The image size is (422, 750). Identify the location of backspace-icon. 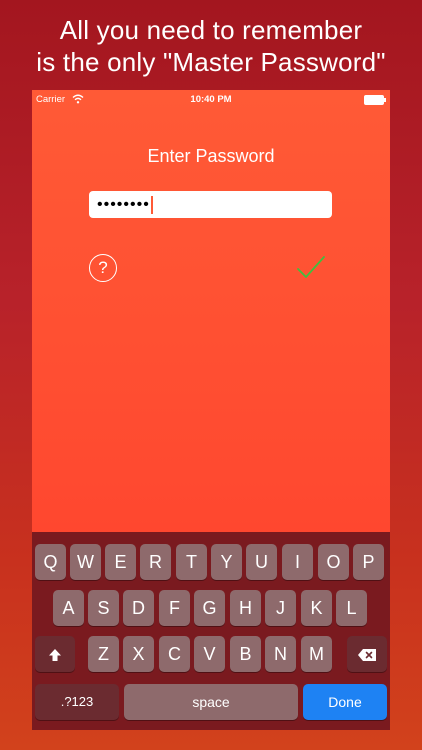
(367, 654).